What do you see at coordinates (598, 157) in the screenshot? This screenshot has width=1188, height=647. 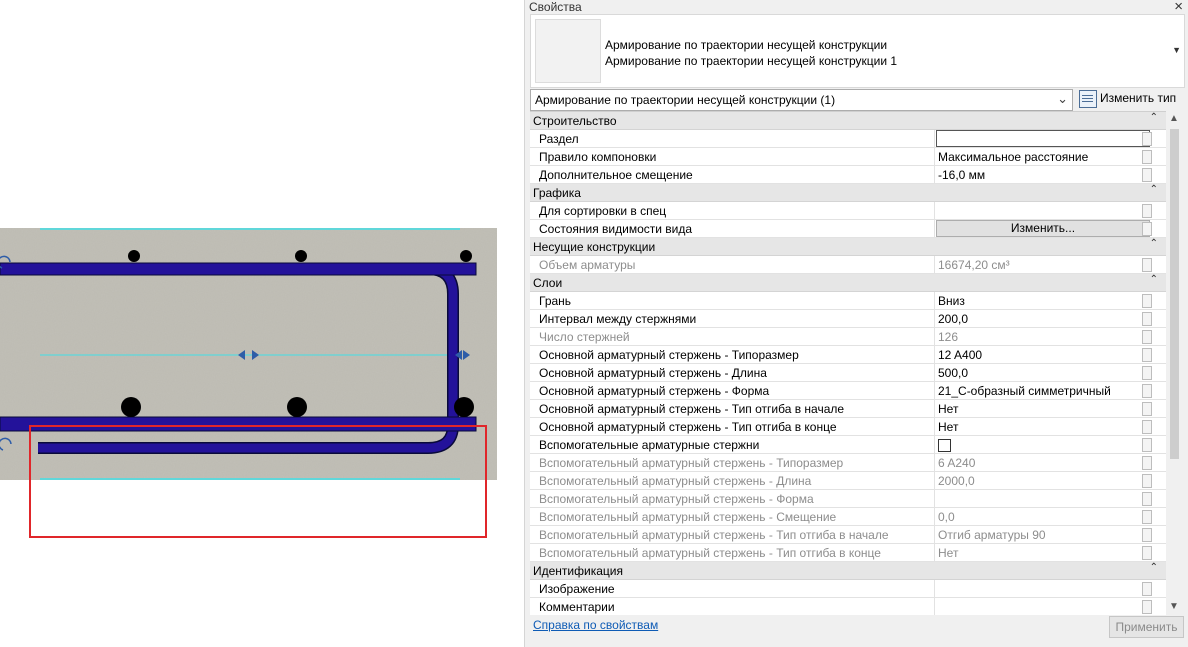 I see `property-name: Правило компоновки` at bounding box center [598, 157].